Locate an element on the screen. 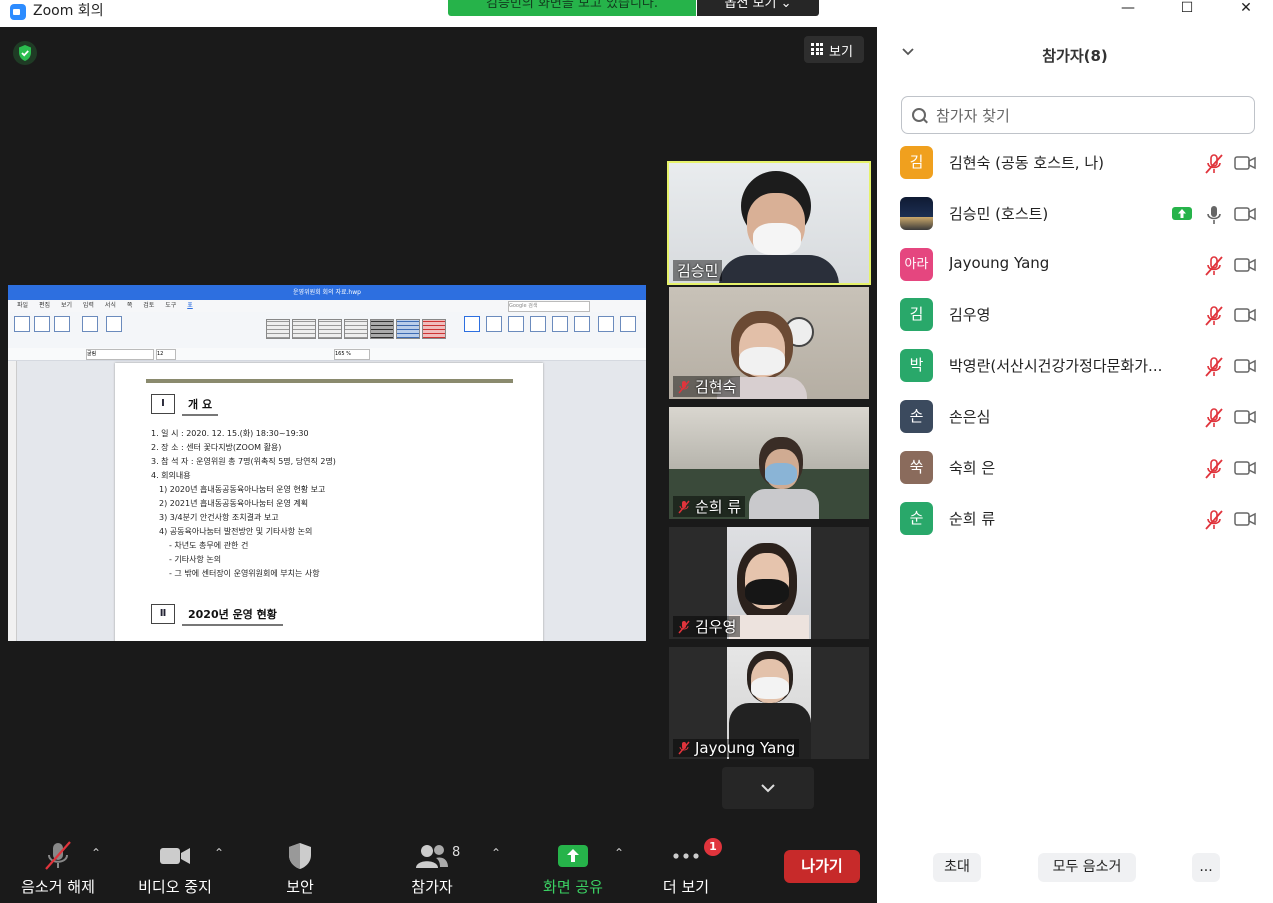 The width and height of the screenshot is (1273, 903). menu-item: 입력 is located at coordinates (88, 305).